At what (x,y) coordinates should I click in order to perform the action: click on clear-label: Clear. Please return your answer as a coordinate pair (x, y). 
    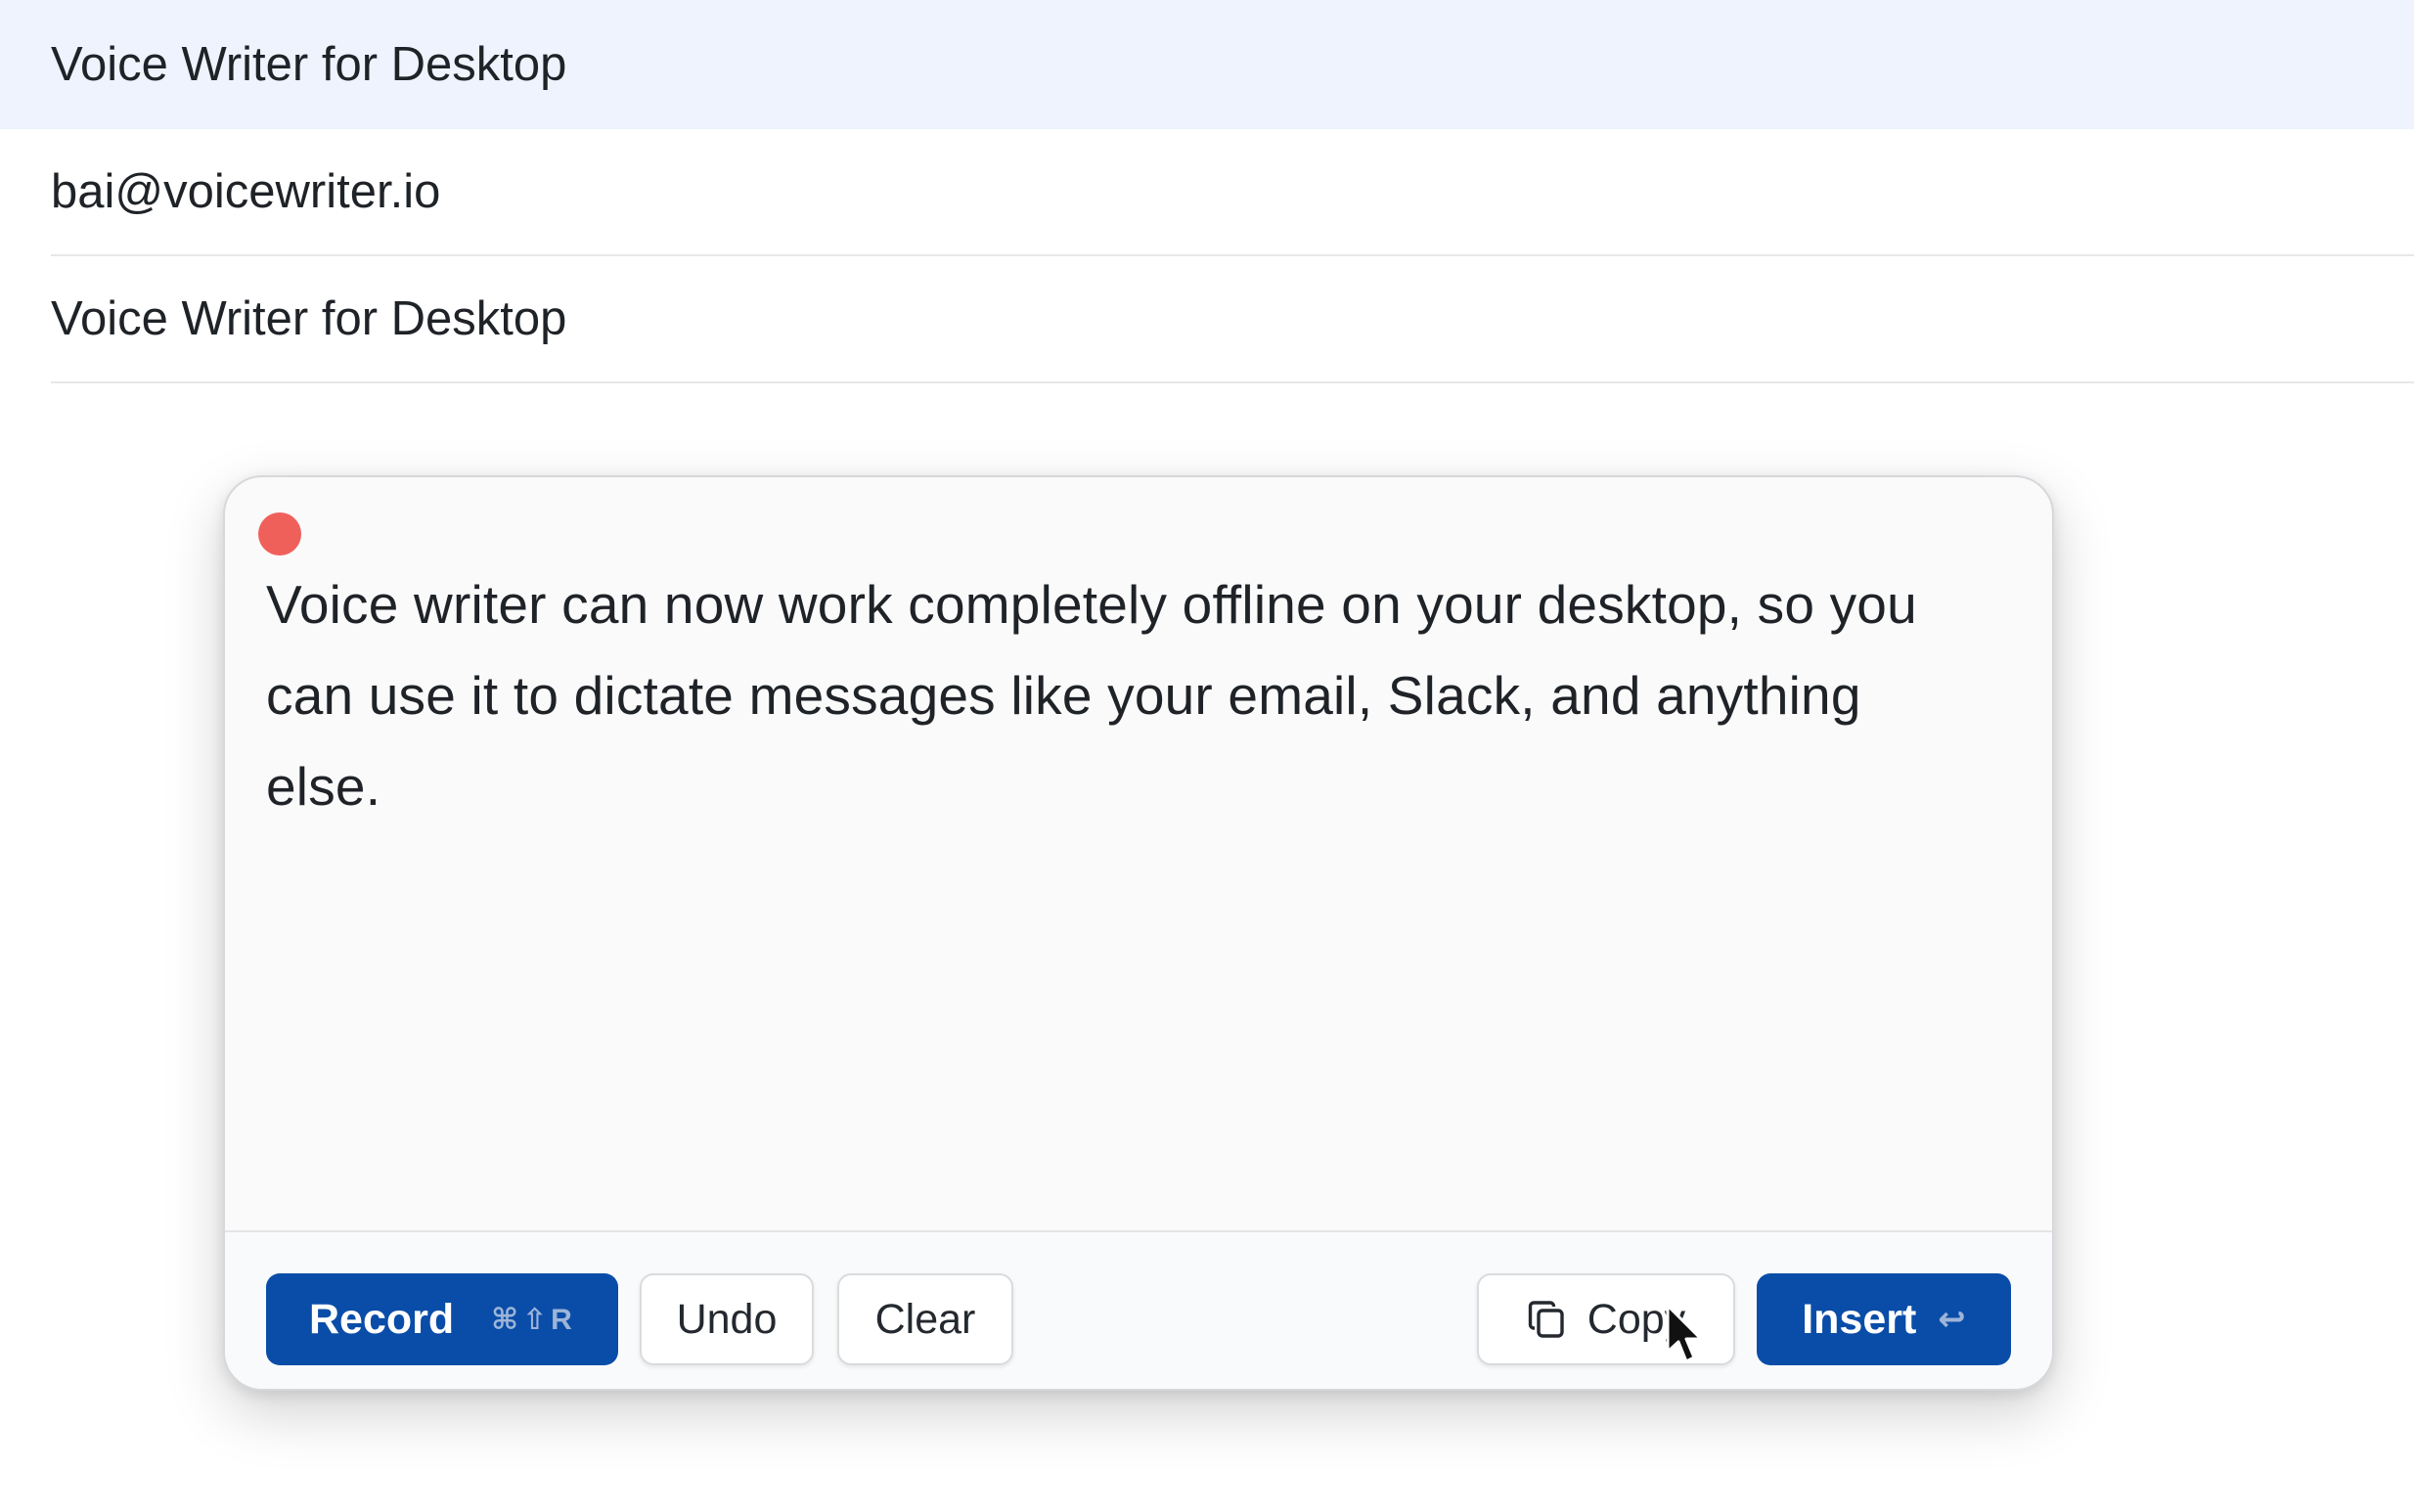
    Looking at the image, I should click on (925, 1319).